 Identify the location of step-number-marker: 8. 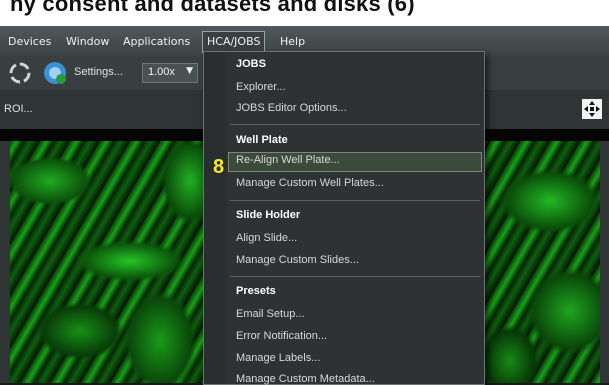
(219, 167).